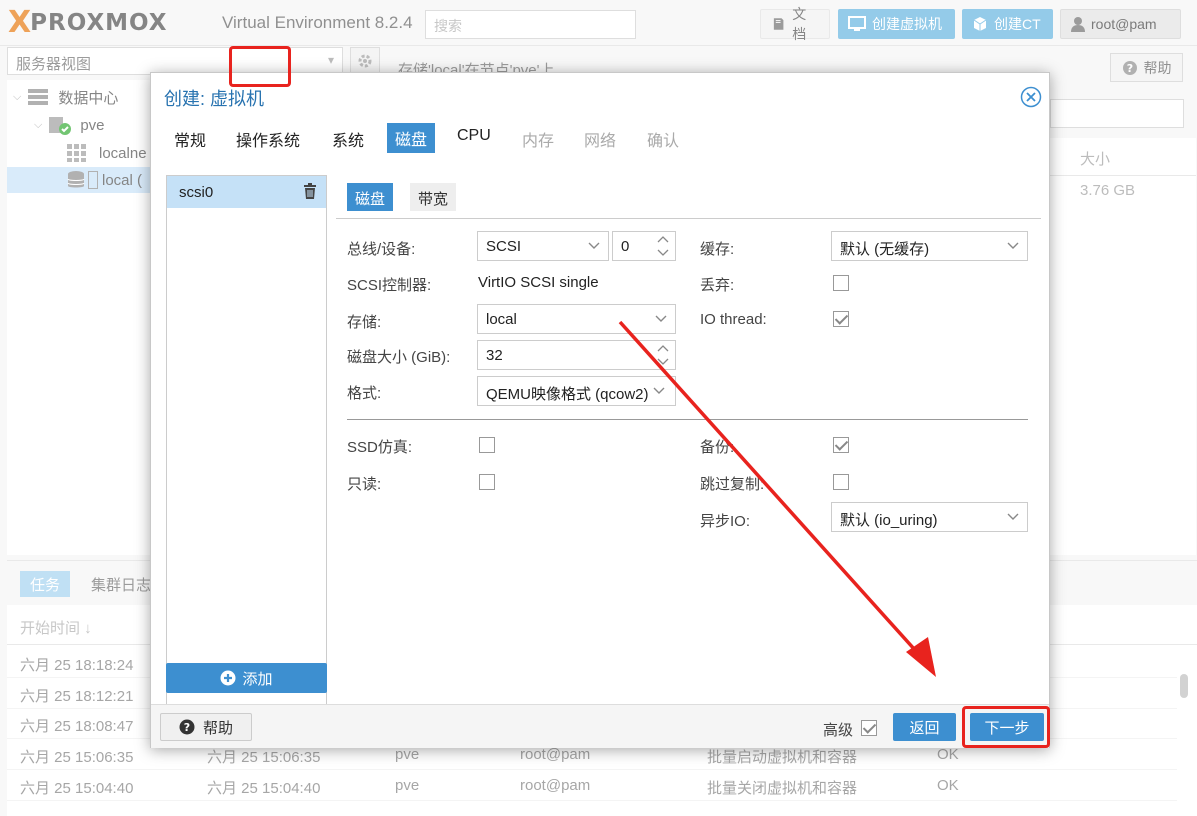 Image resolution: width=1197 pixels, height=816 pixels. I want to click on skip-replication-checkbox, so click(841, 482).